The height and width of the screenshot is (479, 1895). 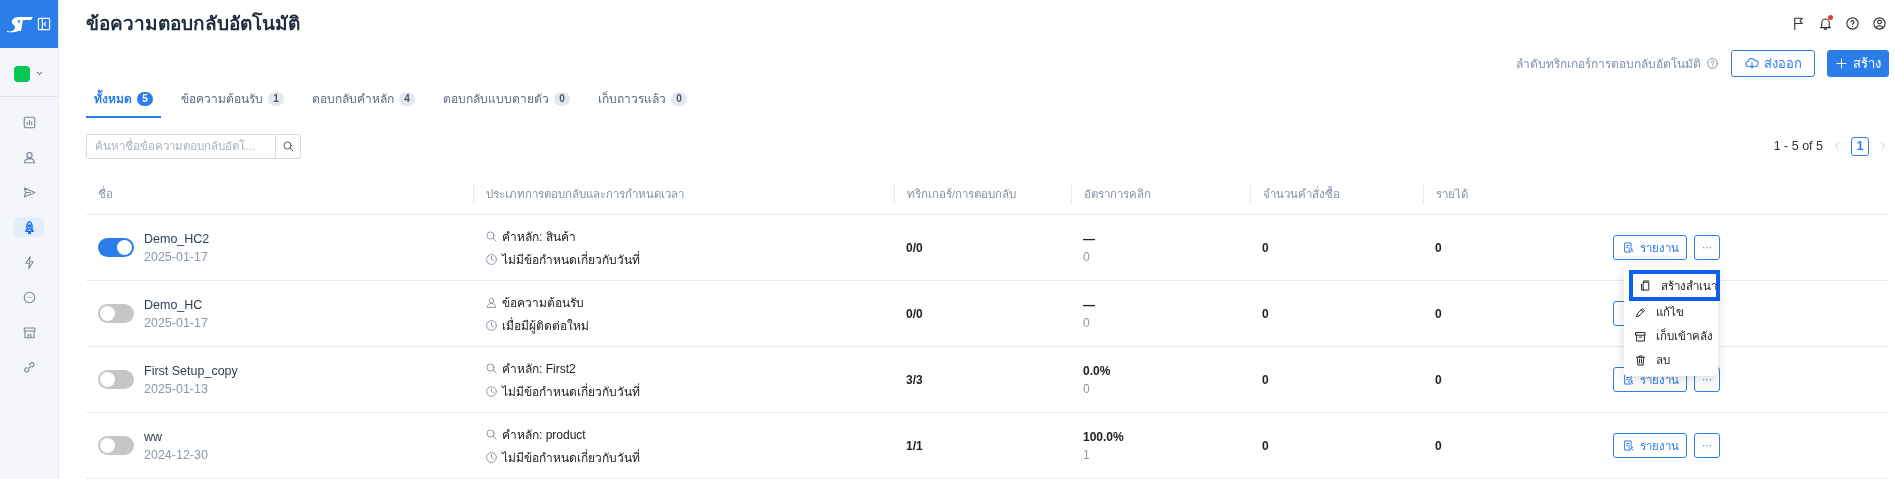 What do you see at coordinates (29, 297) in the screenshot?
I see `chat-icon` at bounding box center [29, 297].